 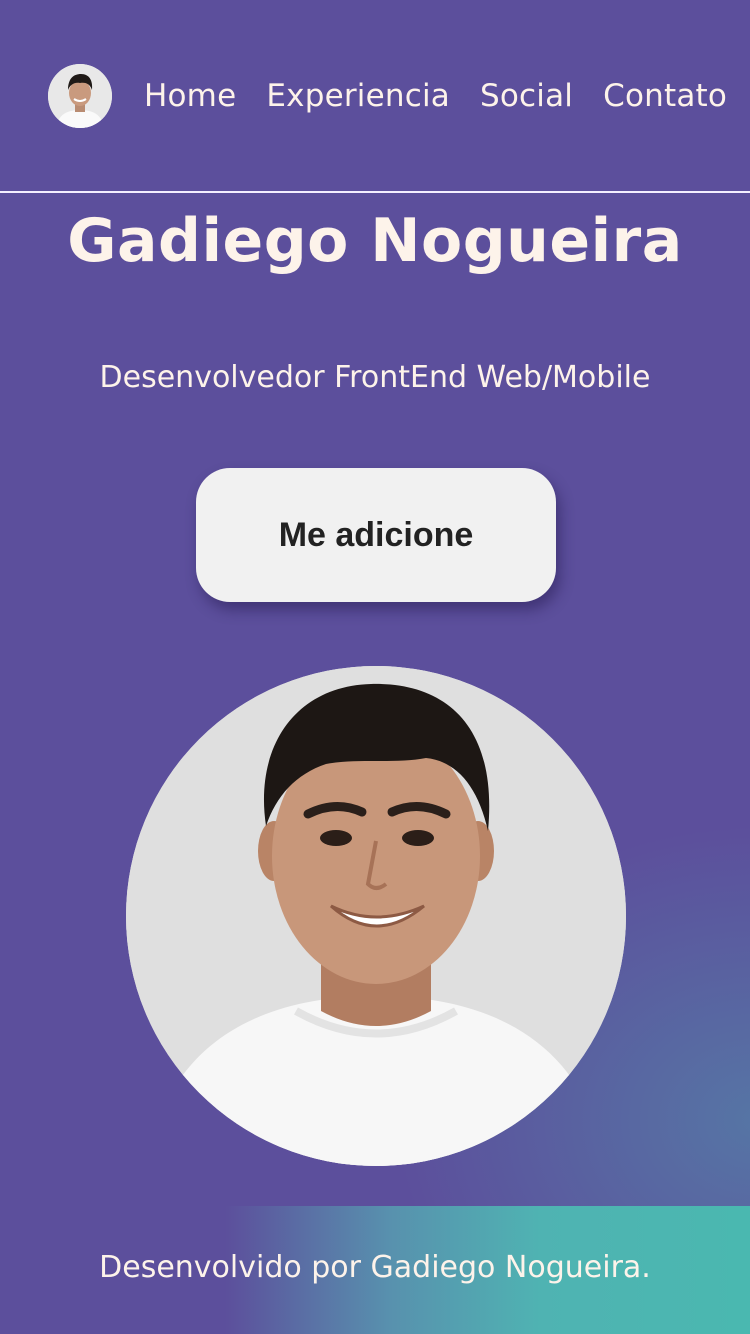 I want to click on header-divider, so click(x=375, y=192).